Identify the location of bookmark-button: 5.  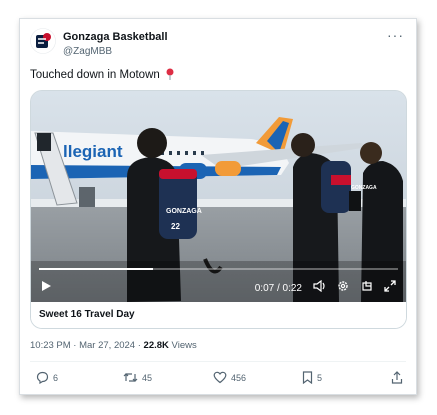
(312, 377).